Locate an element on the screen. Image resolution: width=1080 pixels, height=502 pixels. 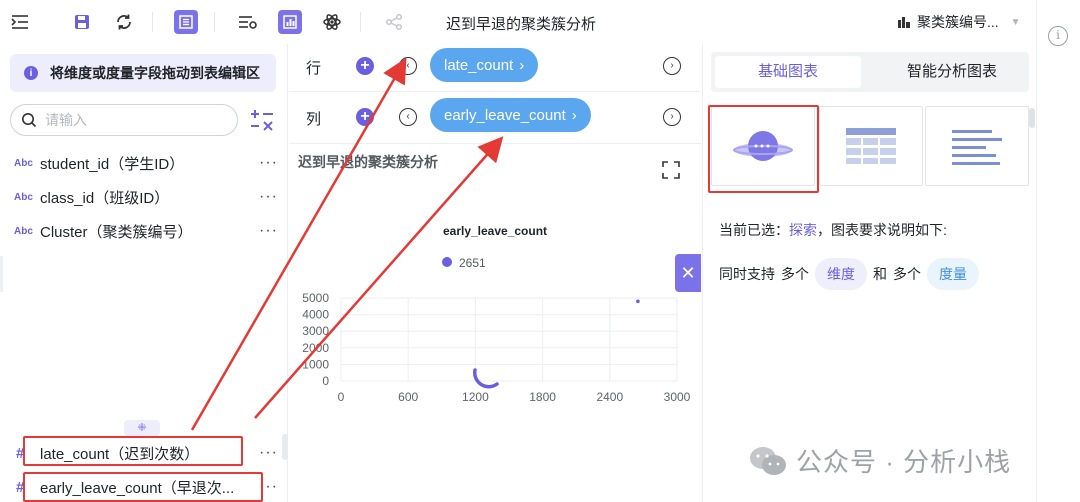
watermark-text: 公众号 · 分析小栈 is located at coordinates (904, 462).